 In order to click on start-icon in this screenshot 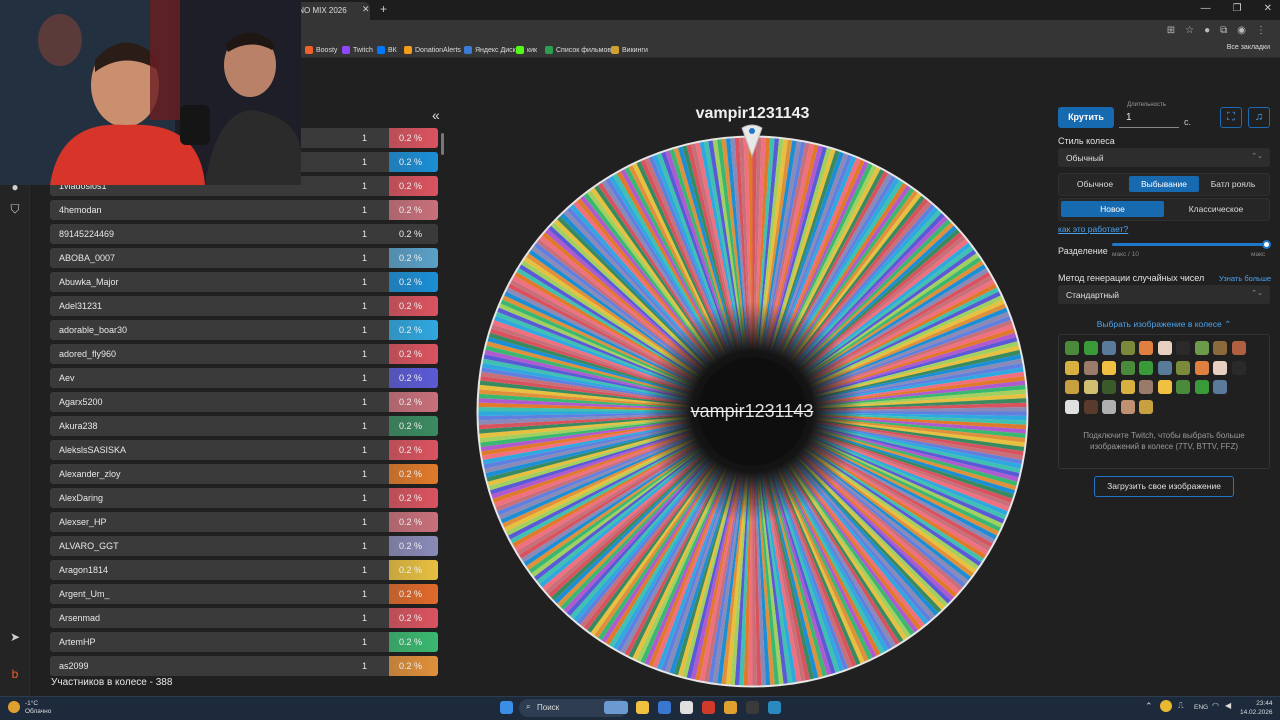, I will do `click(506, 707)`.